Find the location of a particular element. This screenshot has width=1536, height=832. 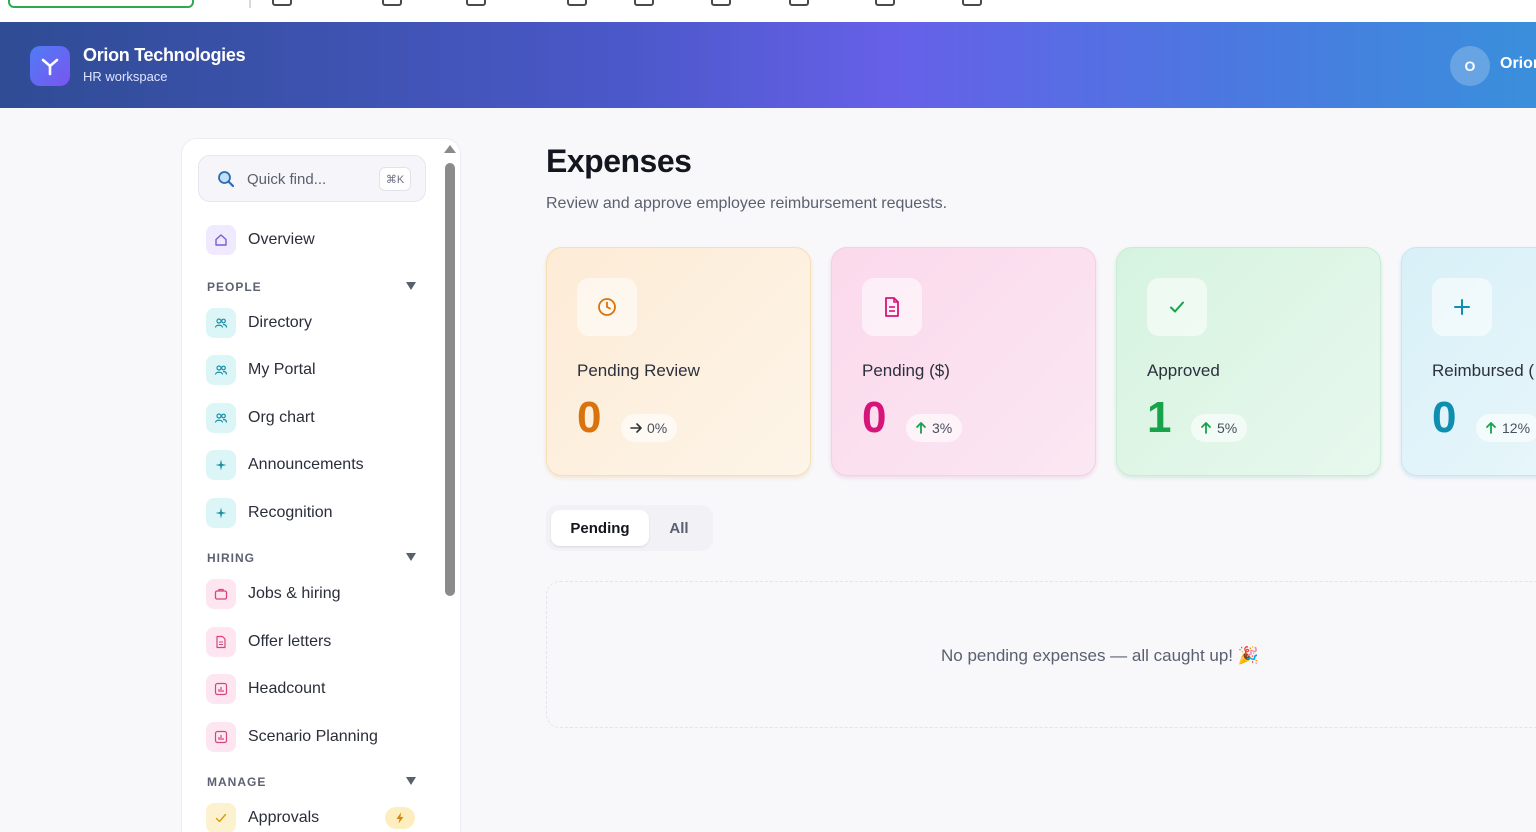

stat-card-reimbursed: Reimbursed ( 0 12% is located at coordinates (1468, 361).